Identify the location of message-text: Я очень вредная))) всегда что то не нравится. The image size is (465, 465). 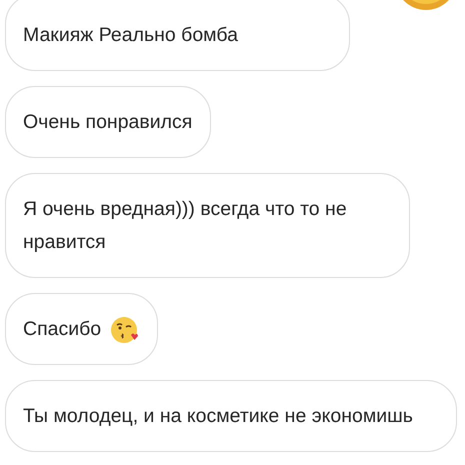
(185, 226).